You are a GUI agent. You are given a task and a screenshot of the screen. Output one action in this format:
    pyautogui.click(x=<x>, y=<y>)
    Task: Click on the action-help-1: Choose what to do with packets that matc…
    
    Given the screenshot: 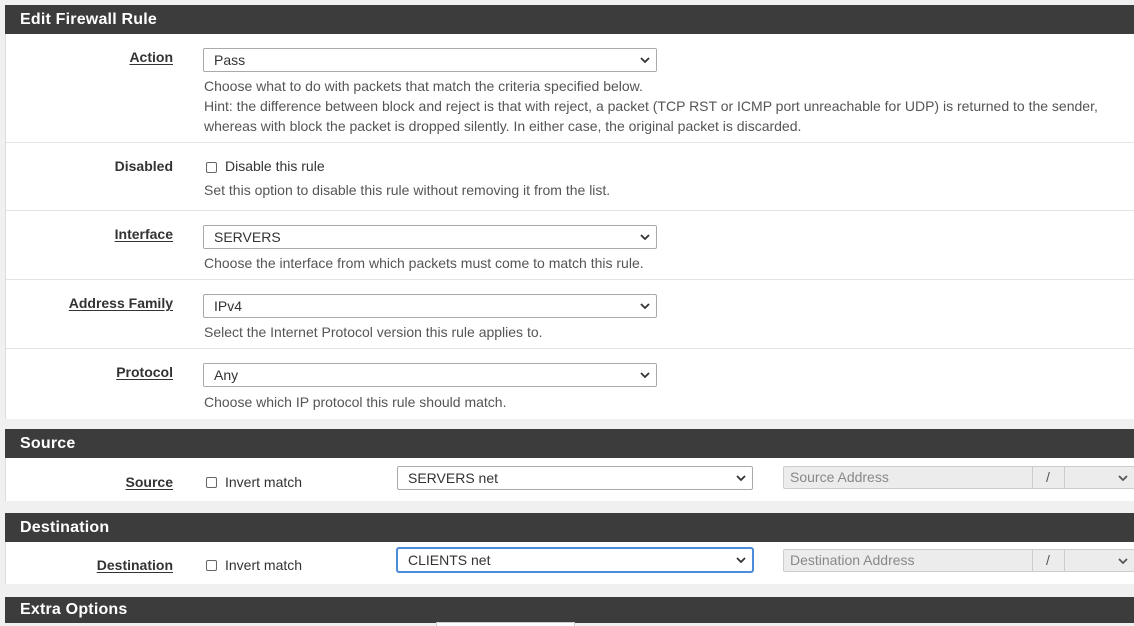 What is the action you would take?
    pyautogui.click(x=423, y=86)
    